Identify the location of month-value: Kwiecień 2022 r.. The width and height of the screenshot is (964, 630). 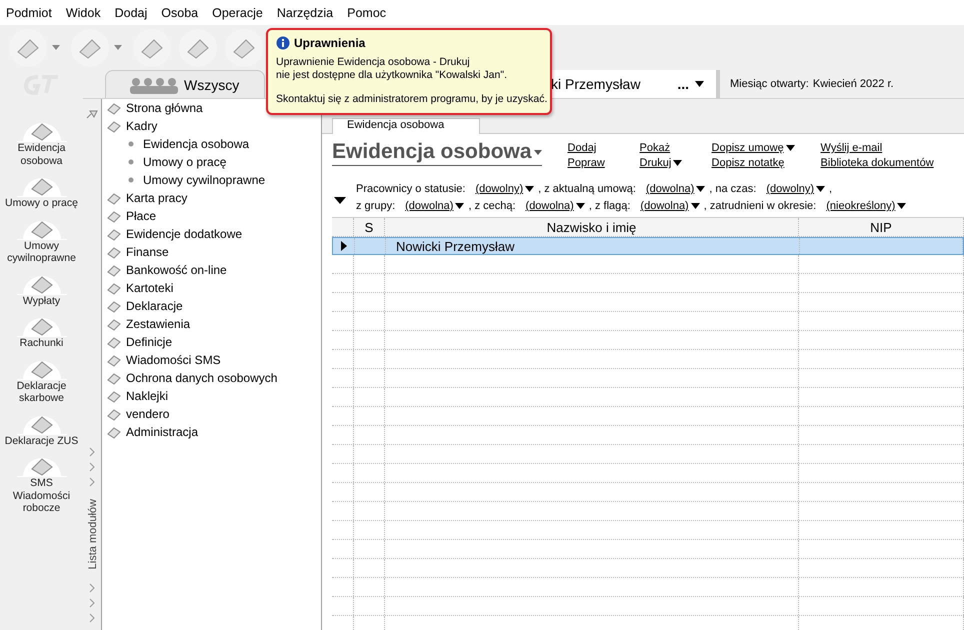
(853, 84).